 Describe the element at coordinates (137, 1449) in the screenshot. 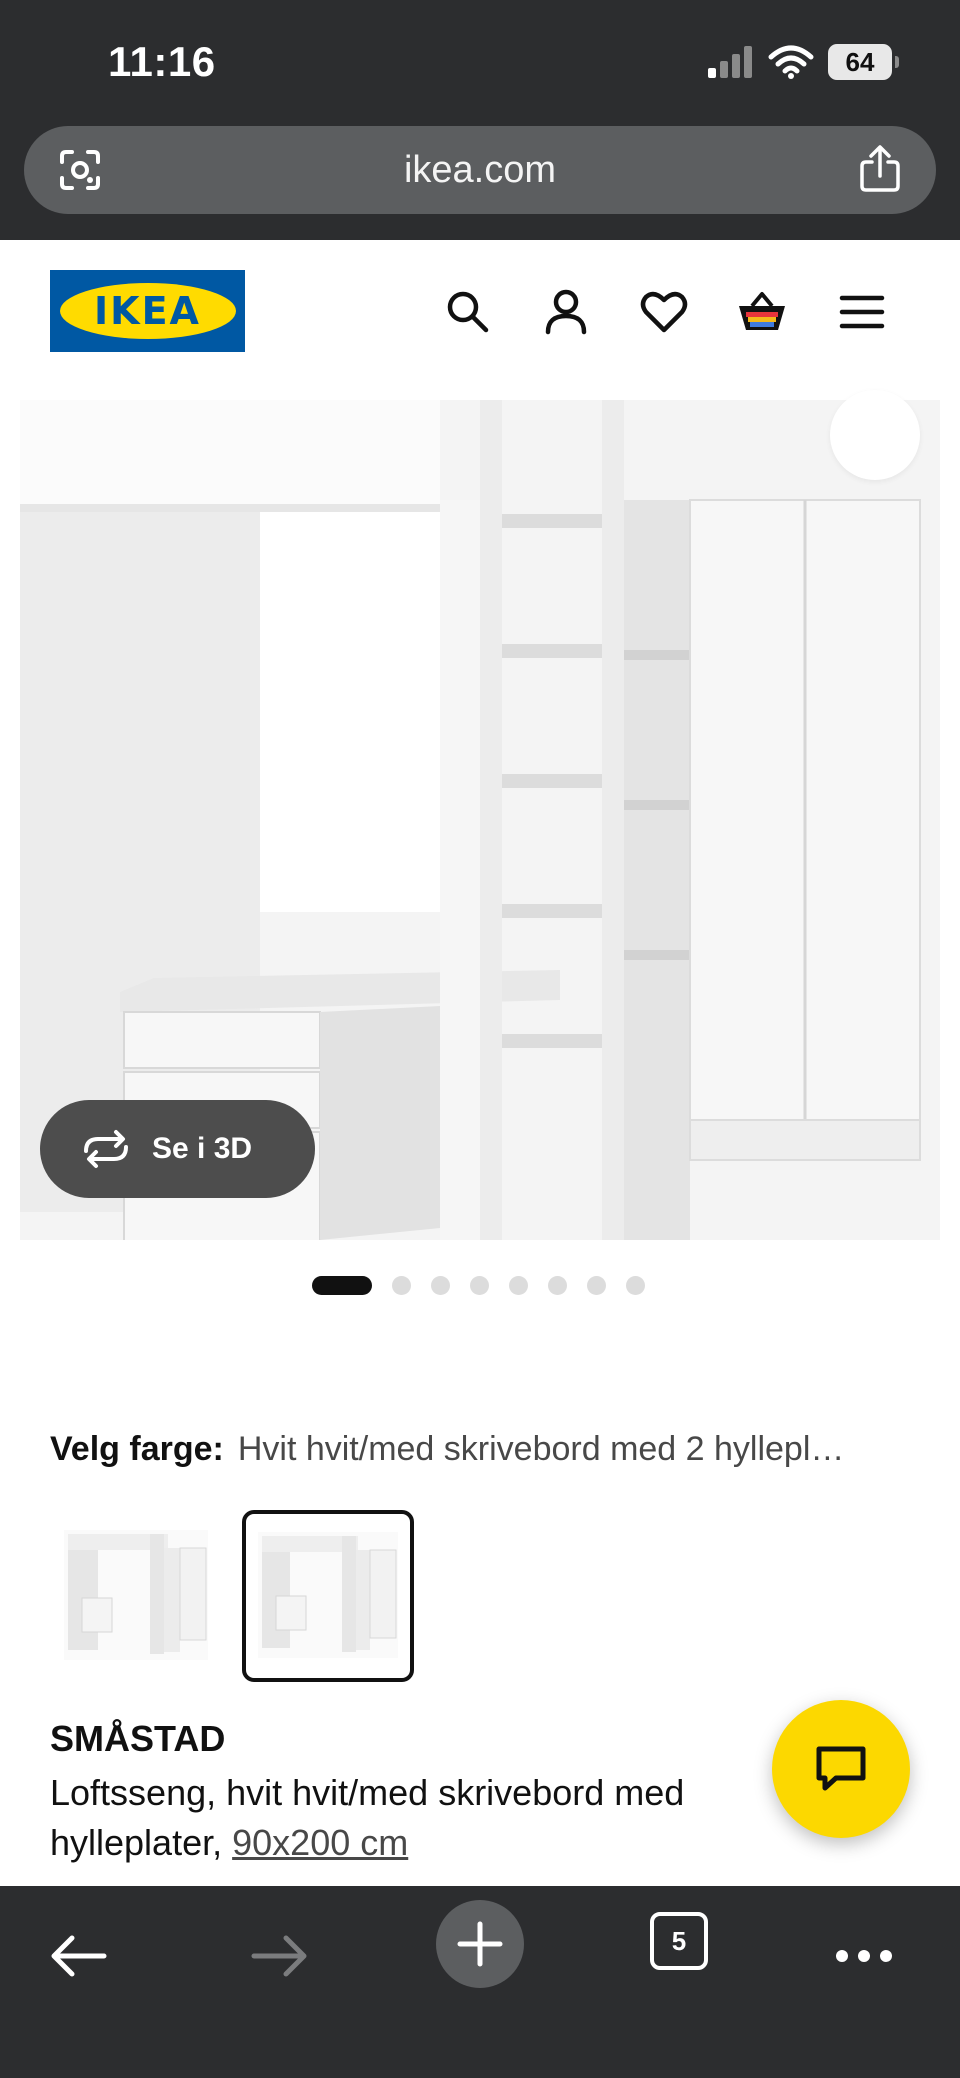

I see `color-label: Velg farge:` at that location.